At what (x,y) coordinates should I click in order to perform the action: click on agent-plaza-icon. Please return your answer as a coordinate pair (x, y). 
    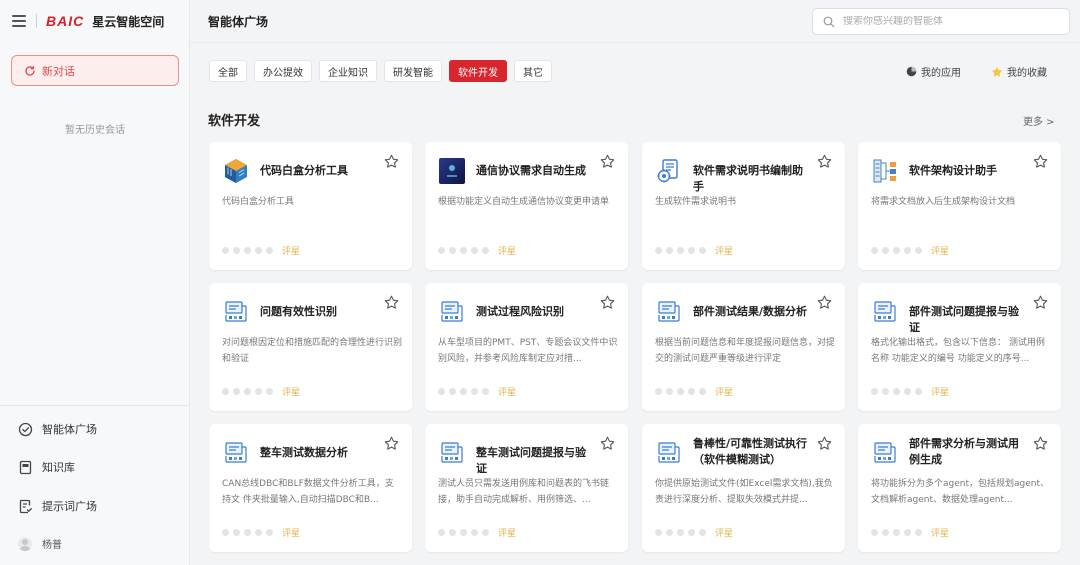
    Looking at the image, I should click on (25, 429).